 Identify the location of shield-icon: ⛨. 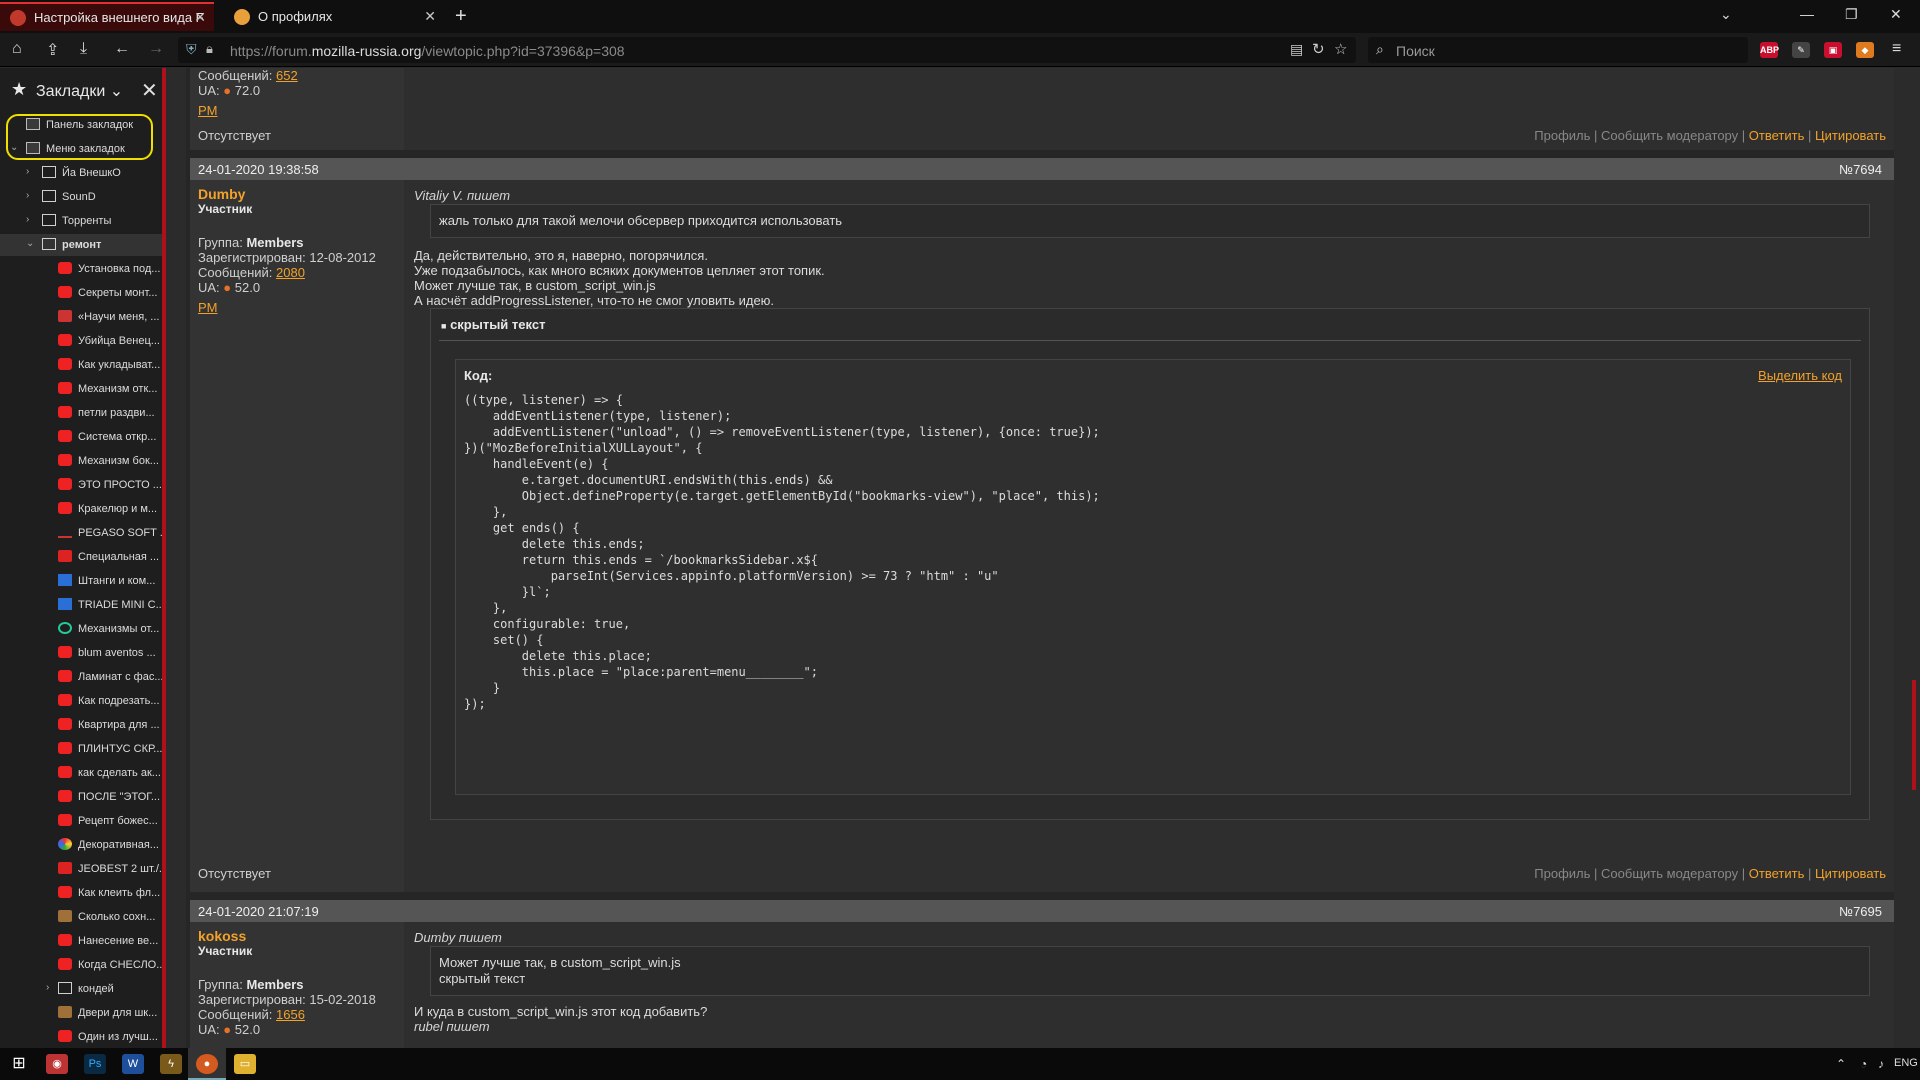
(191, 49).